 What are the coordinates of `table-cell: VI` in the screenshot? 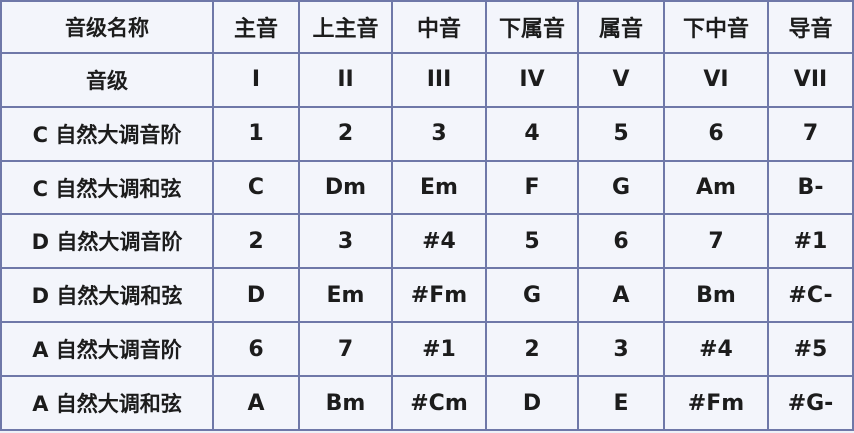 It's located at (716, 79).